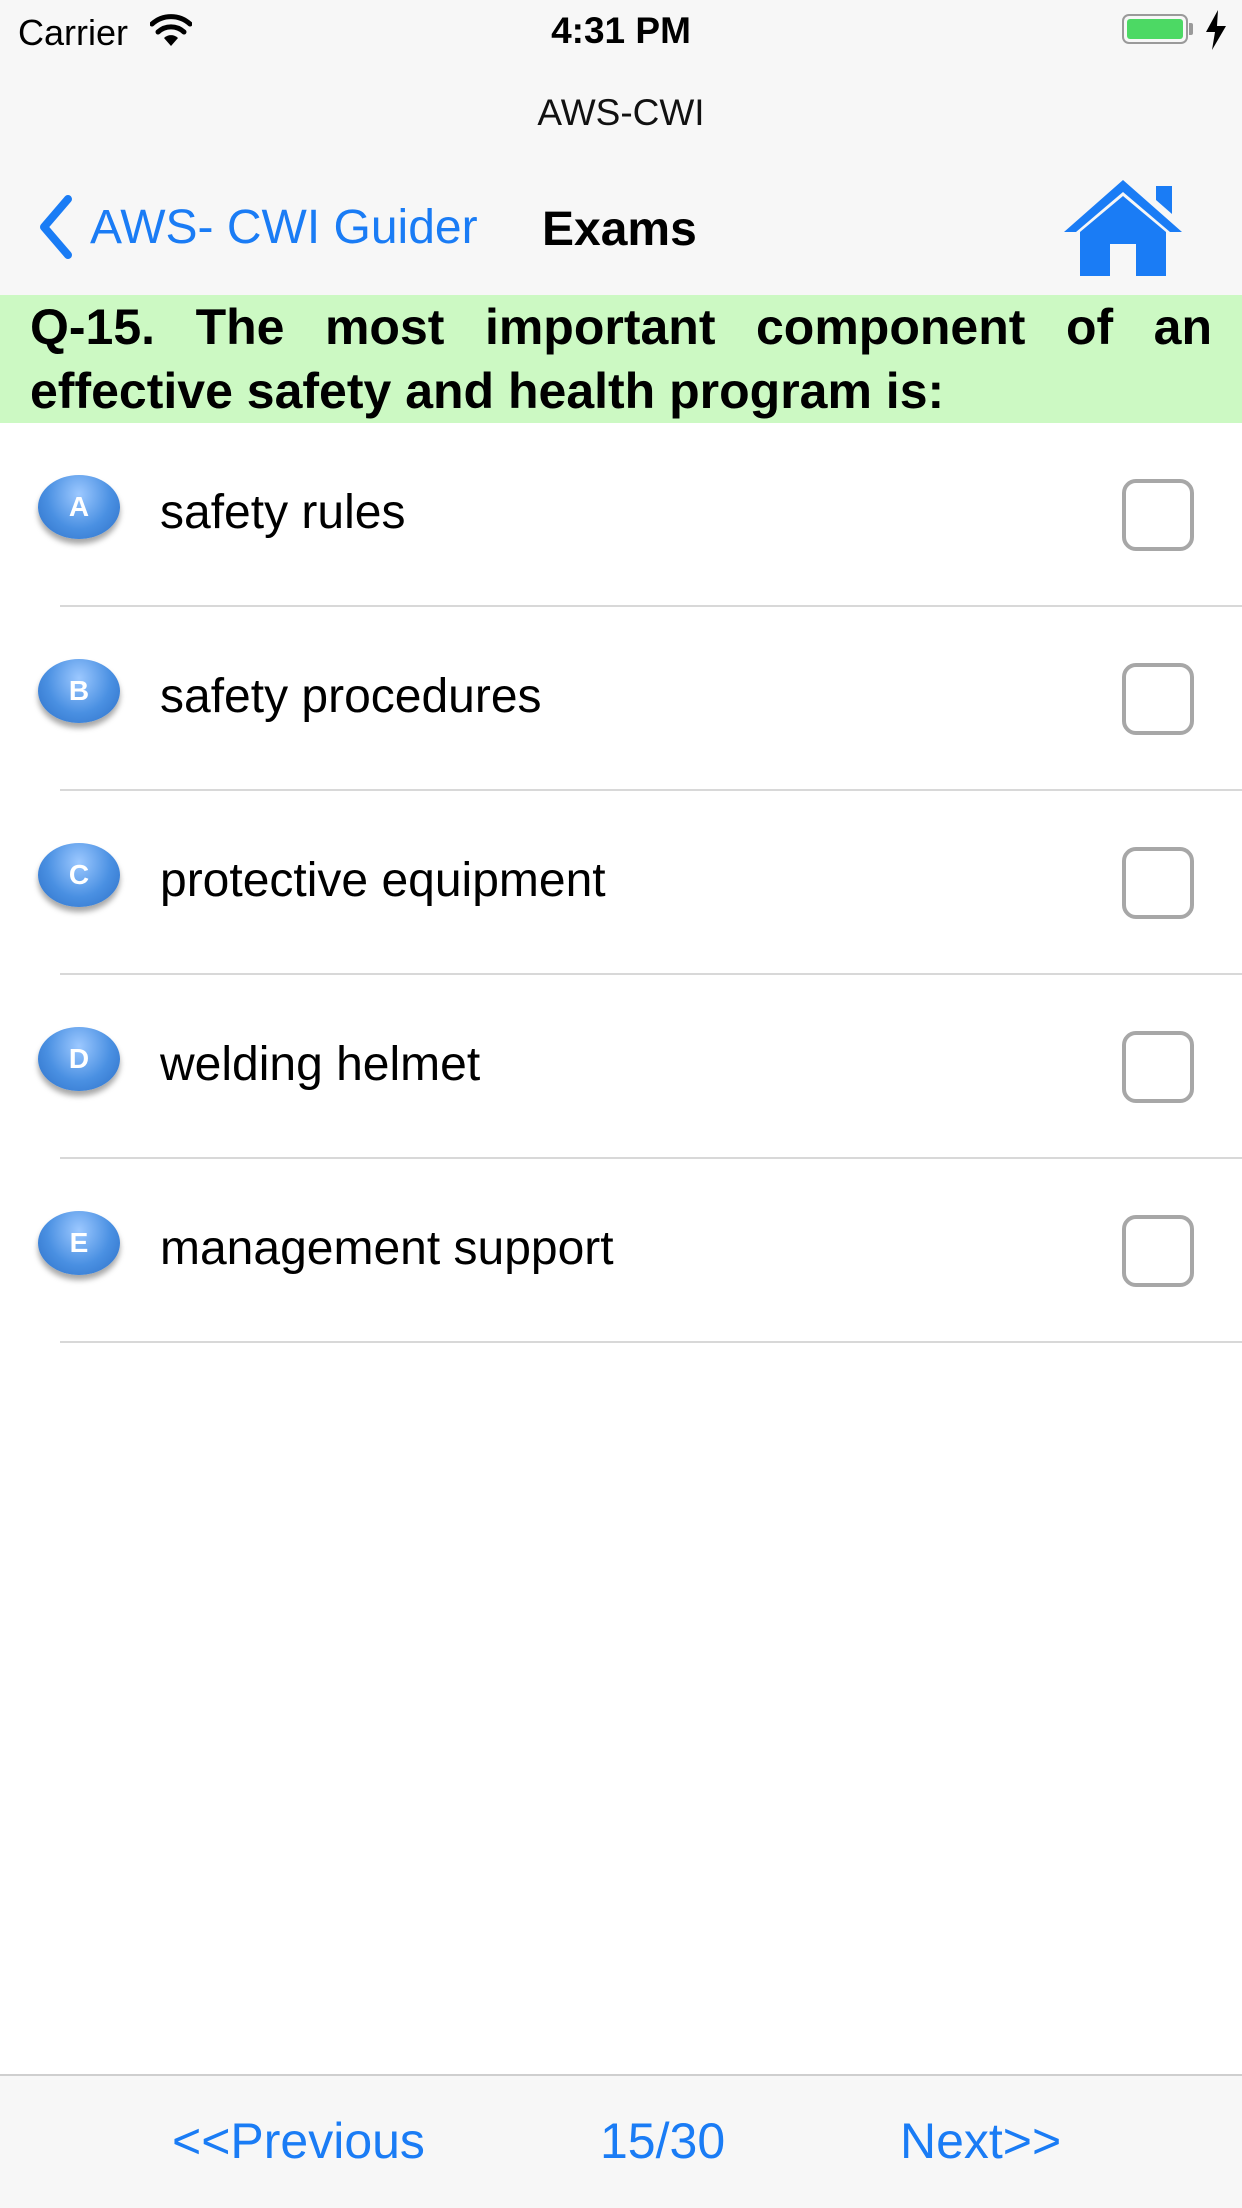 The image size is (1242, 2208). Describe the element at coordinates (79, 1243) in the screenshot. I see `option-e-badge: E` at that location.